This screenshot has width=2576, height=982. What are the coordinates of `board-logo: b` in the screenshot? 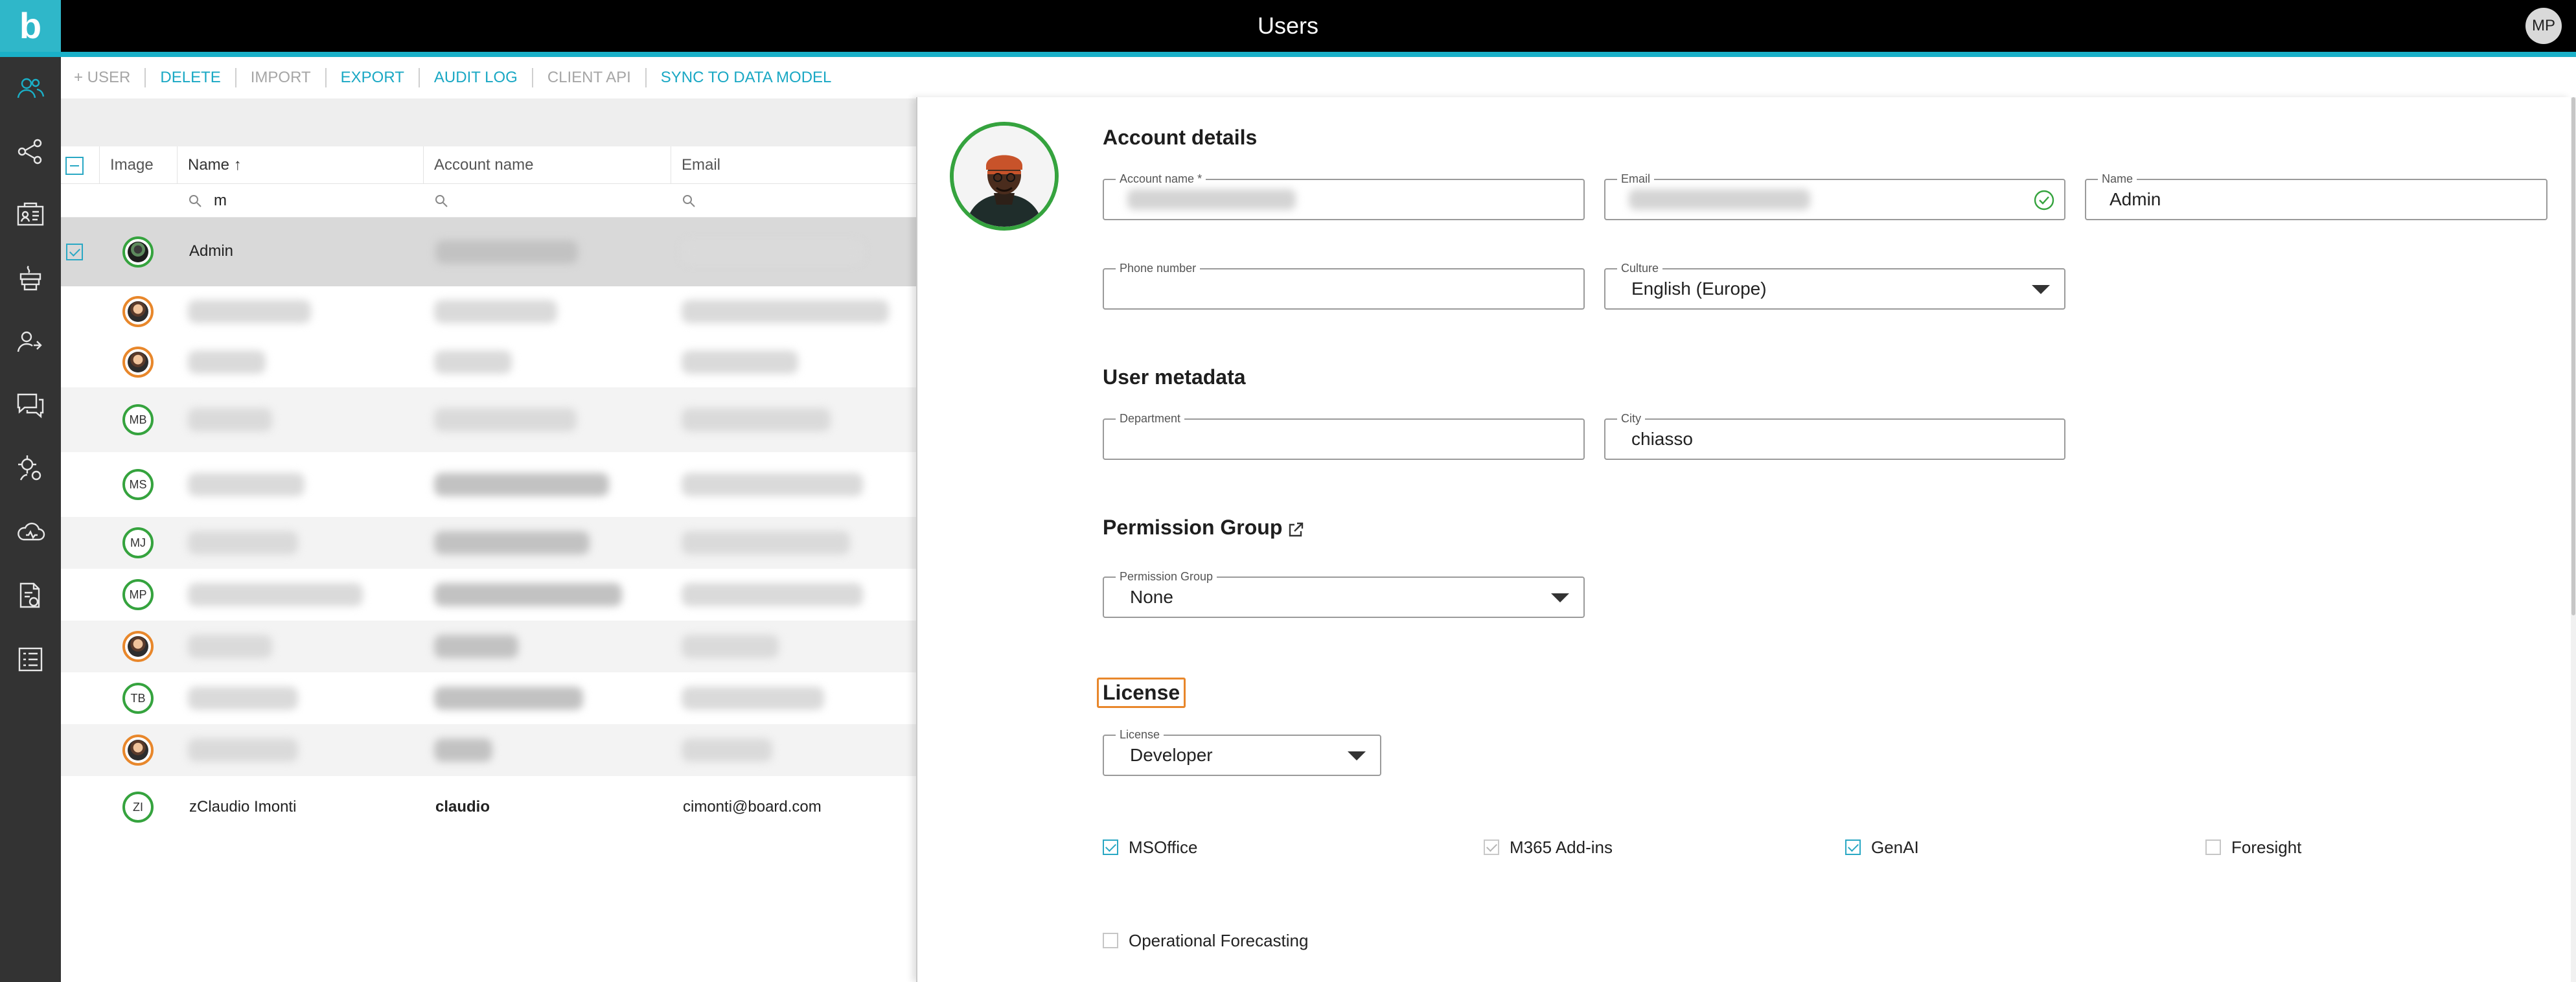 It's located at (30, 26).